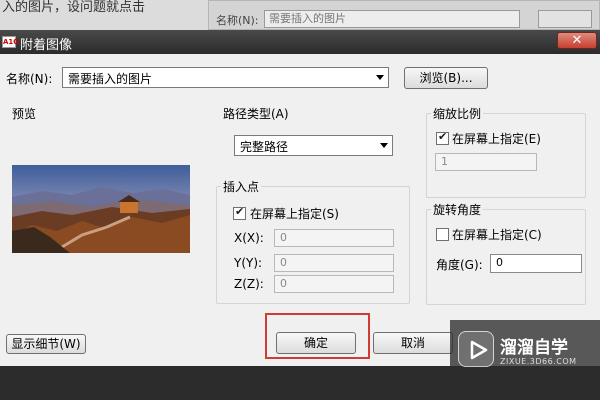 The height and width of the screenshot is (400, 600). Describe the element at coordinates (46, 344) in the screenshot. I see `show-details-button: 显示细节(W)` at that location.